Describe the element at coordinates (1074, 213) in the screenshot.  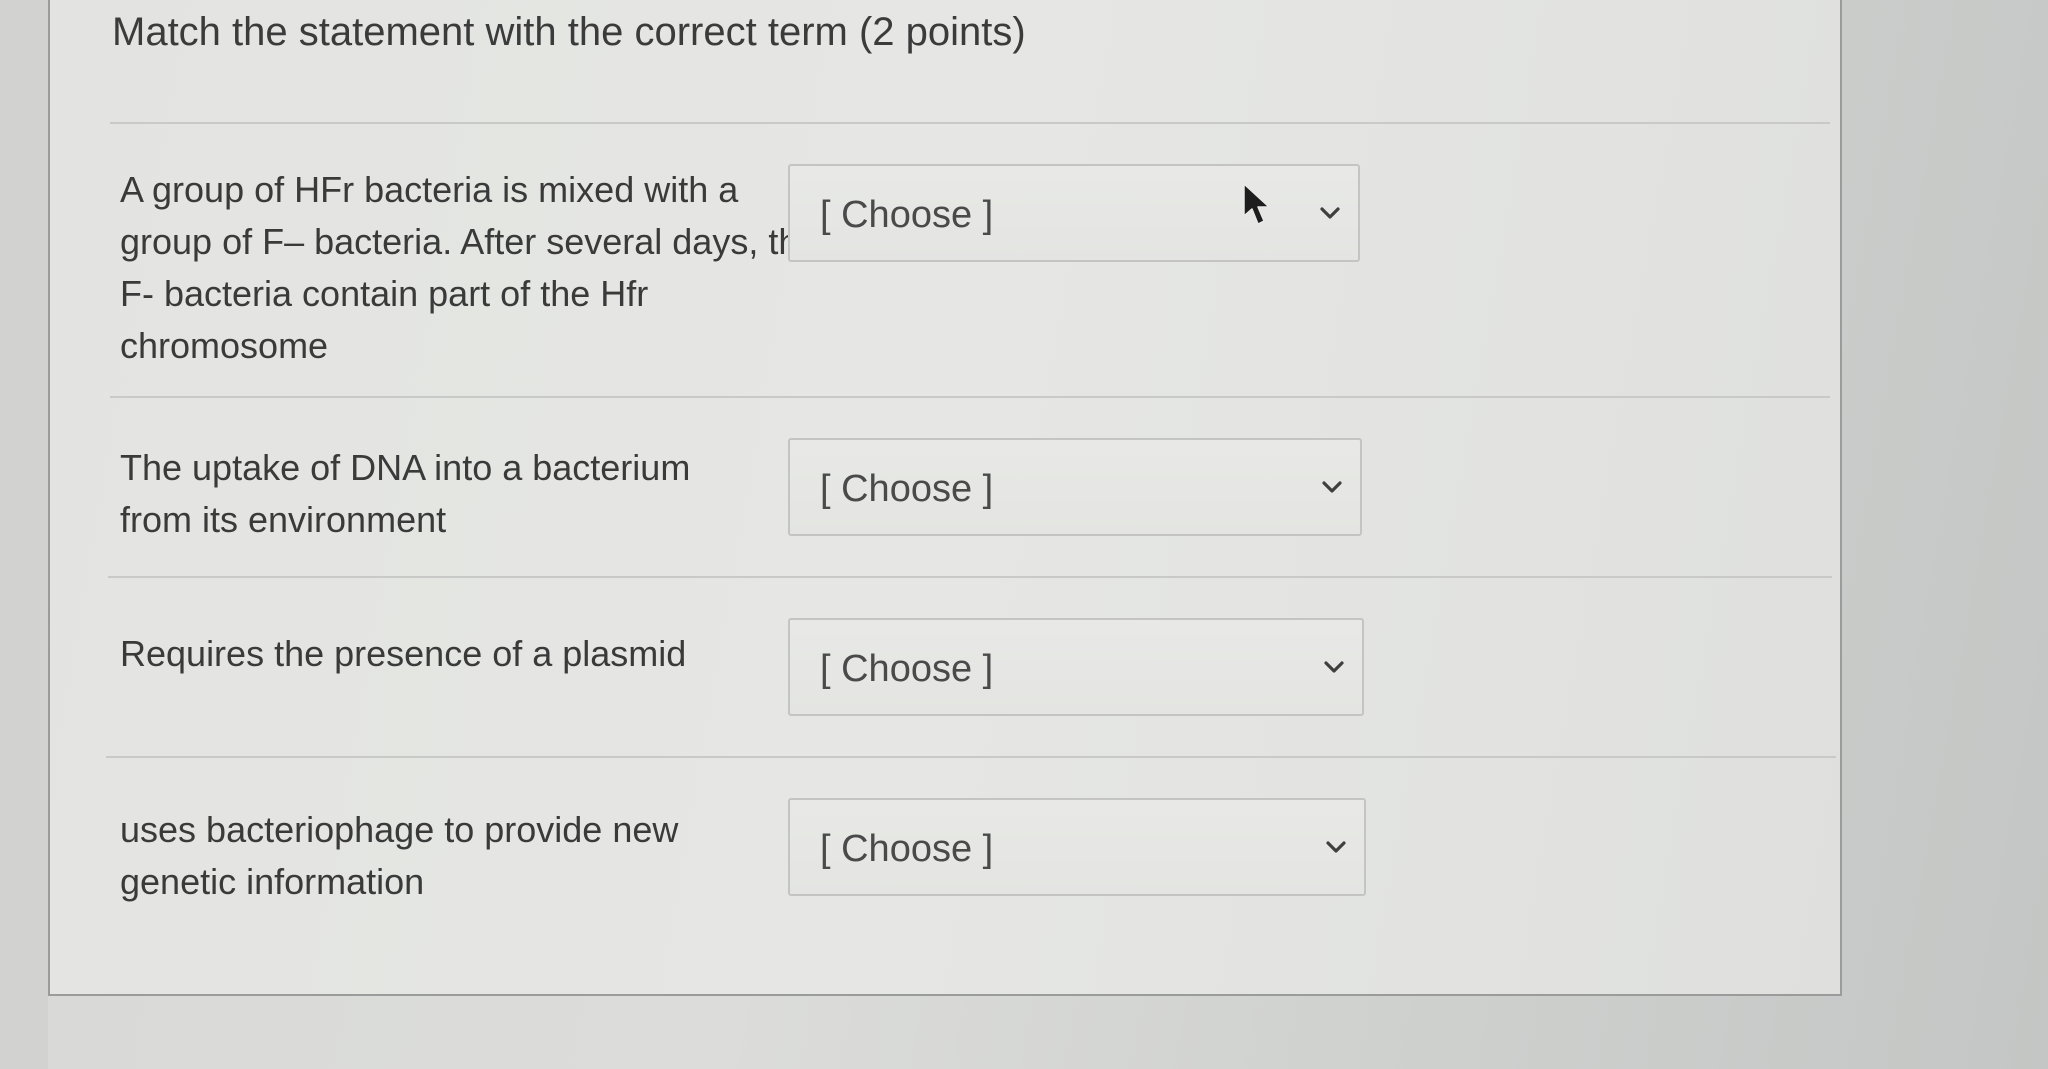
I see `answer-select-1: [ Choose ]` at that location.